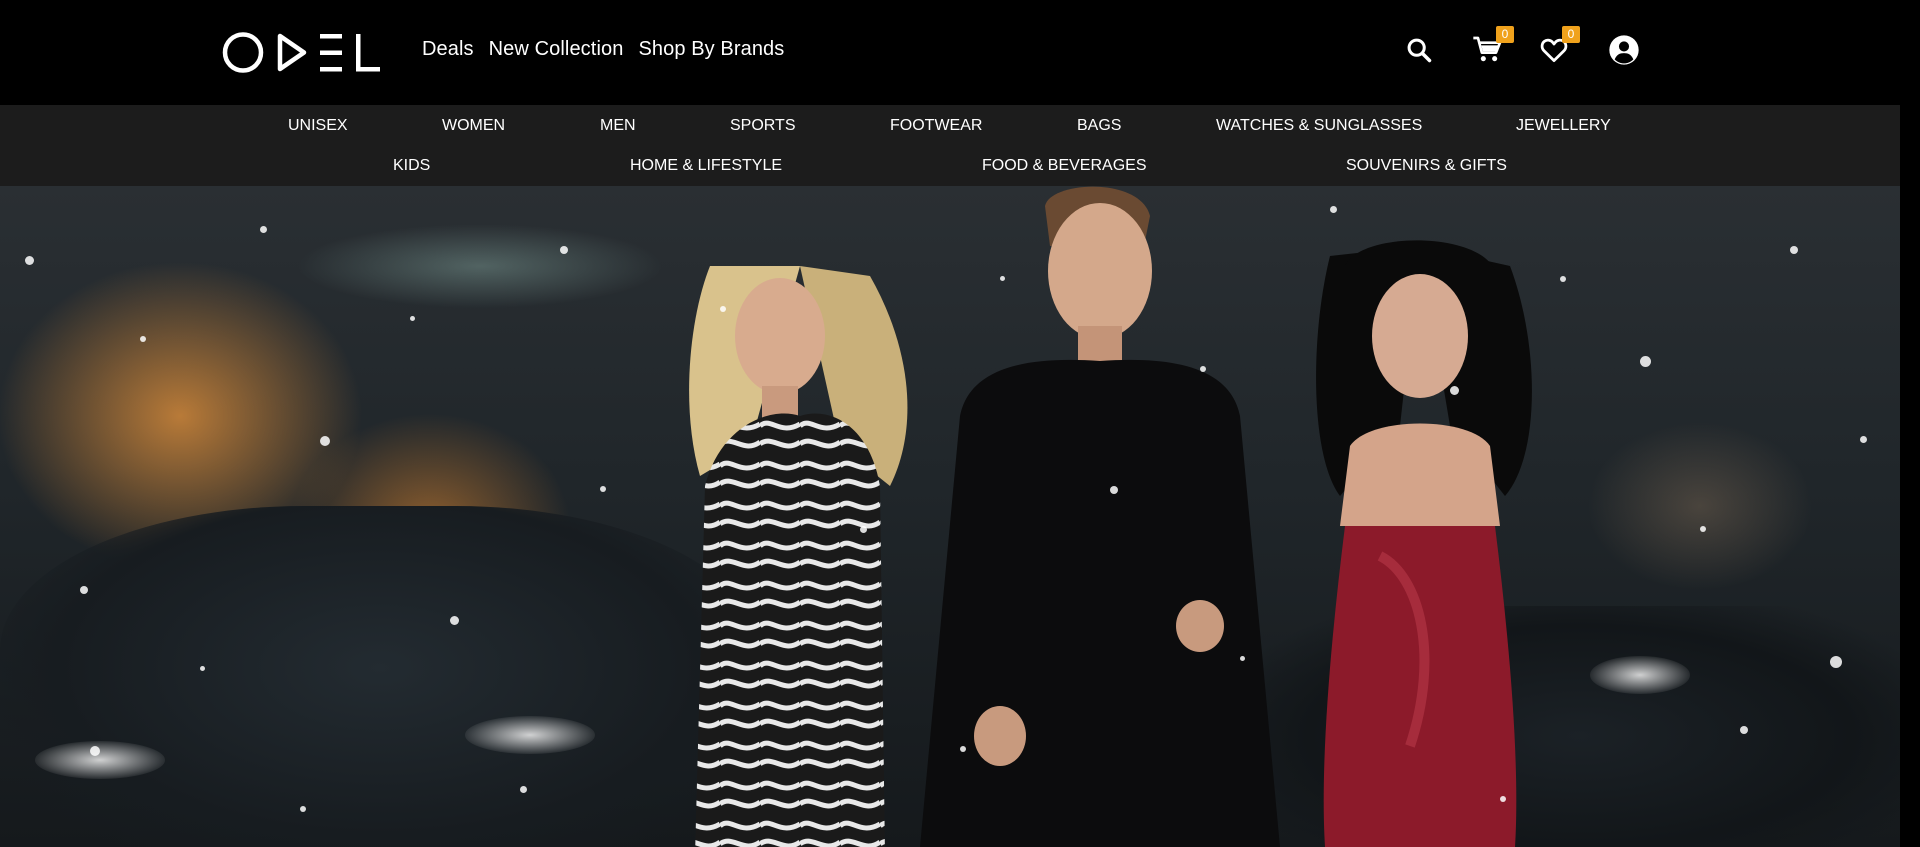 This screenshot has width=1920, height=847. Describe the element at coordinates (936, 126) in the screenshot. I see `category-footwear: FOOTWEAR` at that location.